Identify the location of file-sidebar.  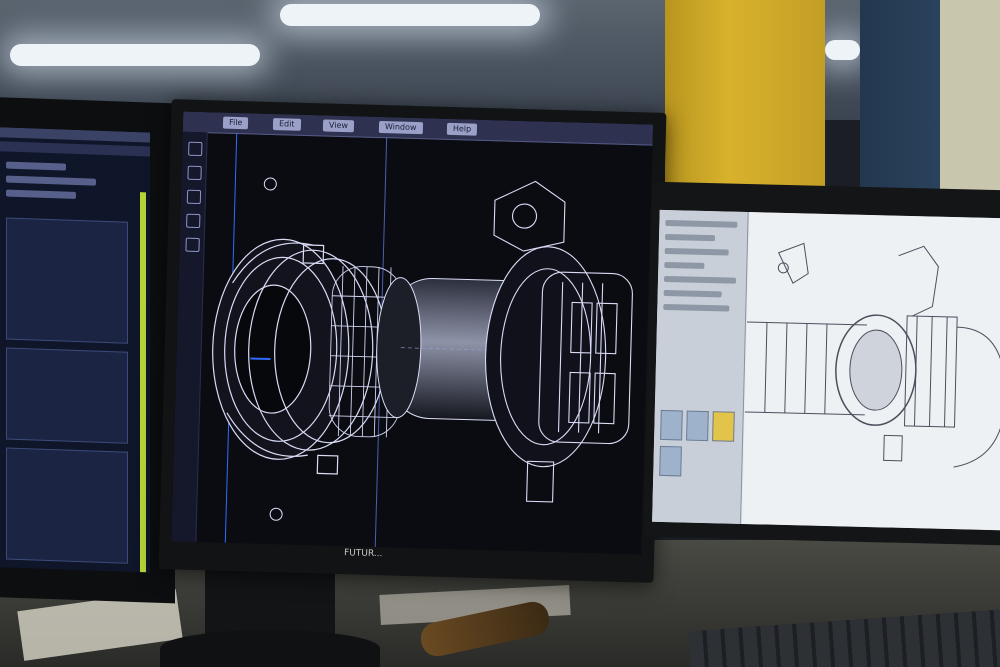
(700, 366).